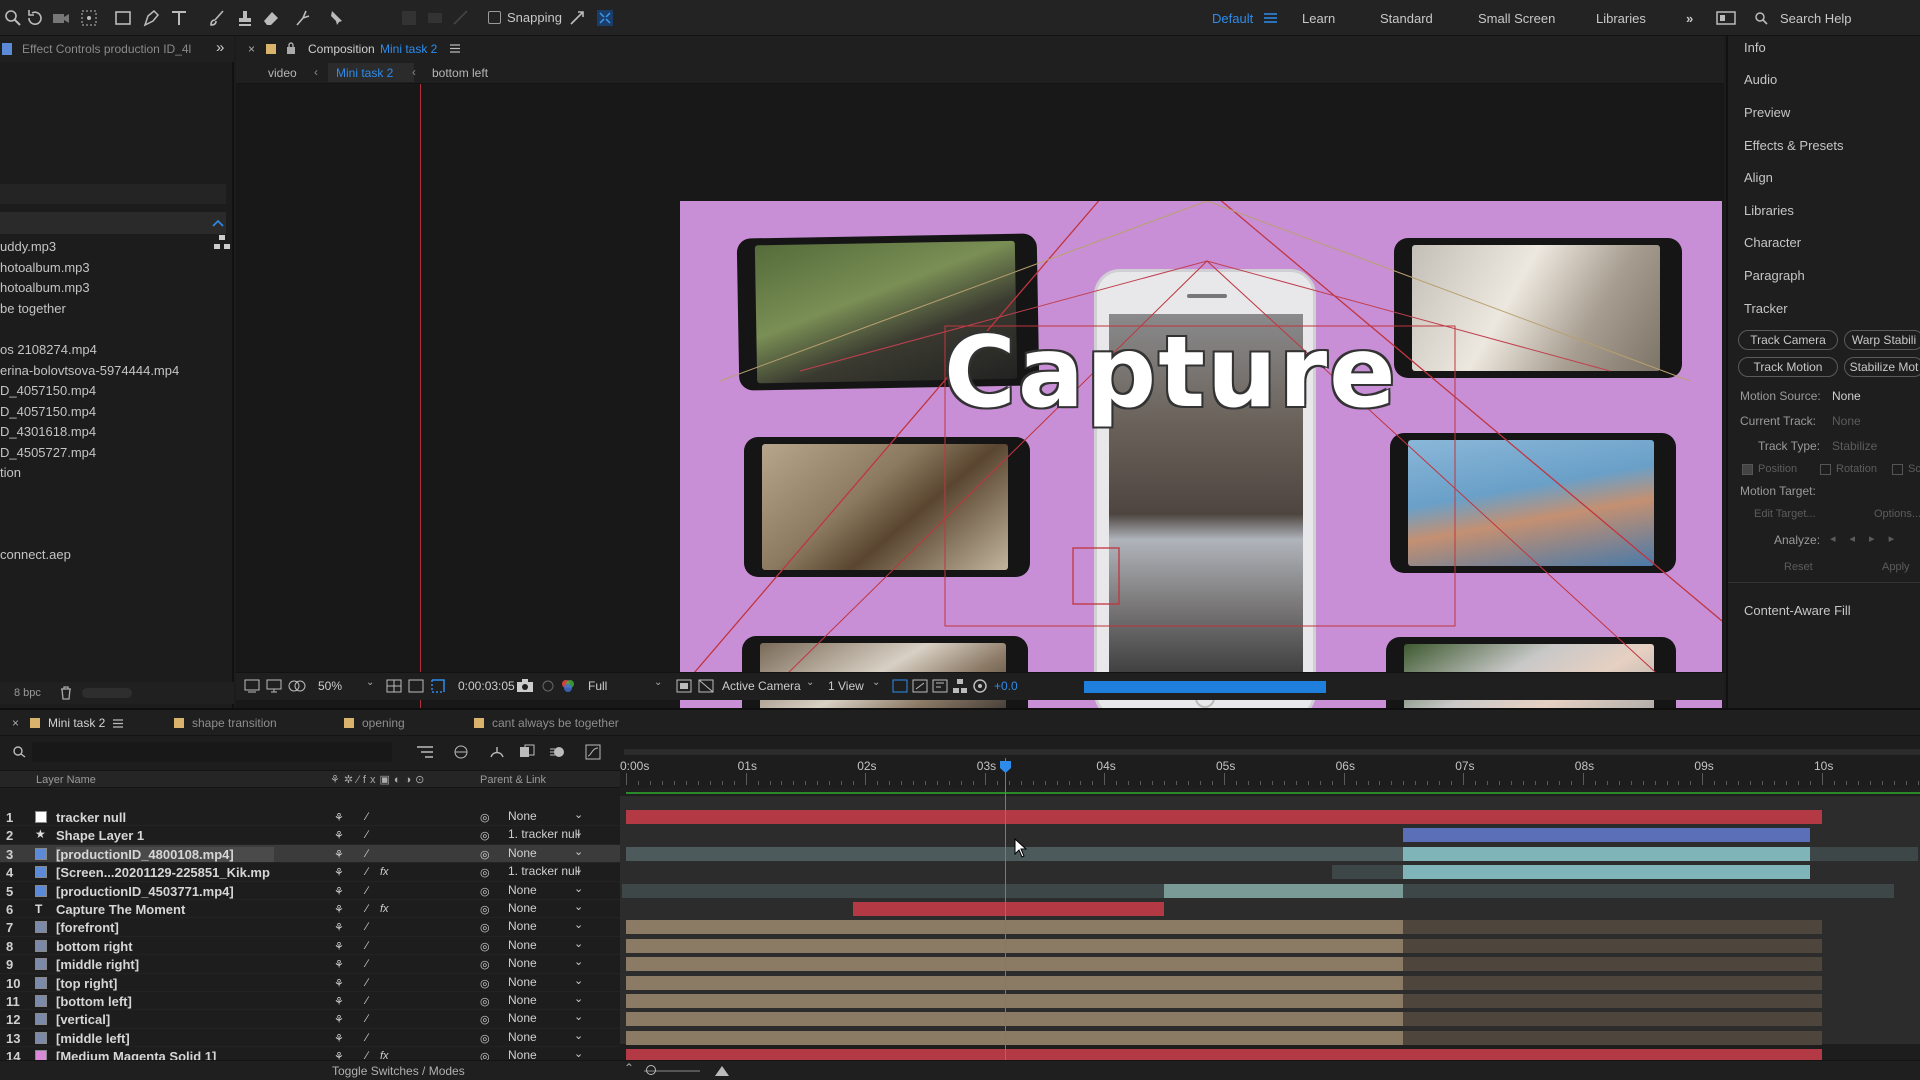 The height and width of the screenshot is (1080, 1920). I want to click on tab-menu-icon, so click(118, 723).